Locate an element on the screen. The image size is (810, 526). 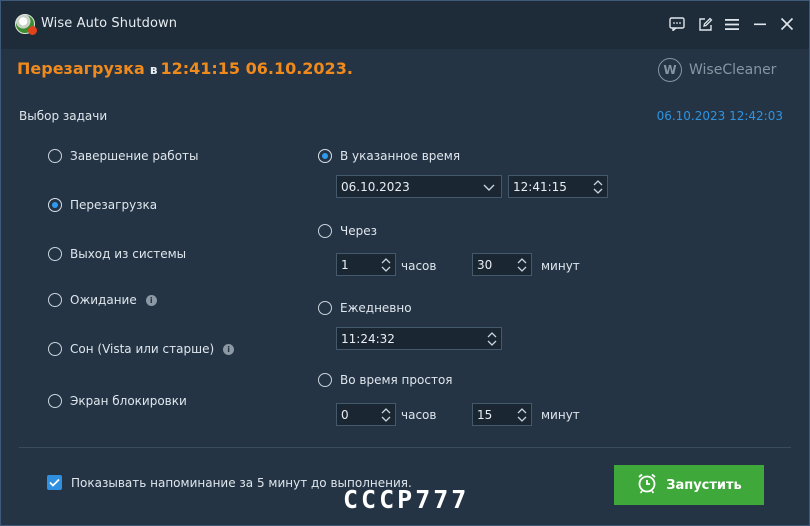
date-value: 06.10.2023 is located at coordinates (375, 186).